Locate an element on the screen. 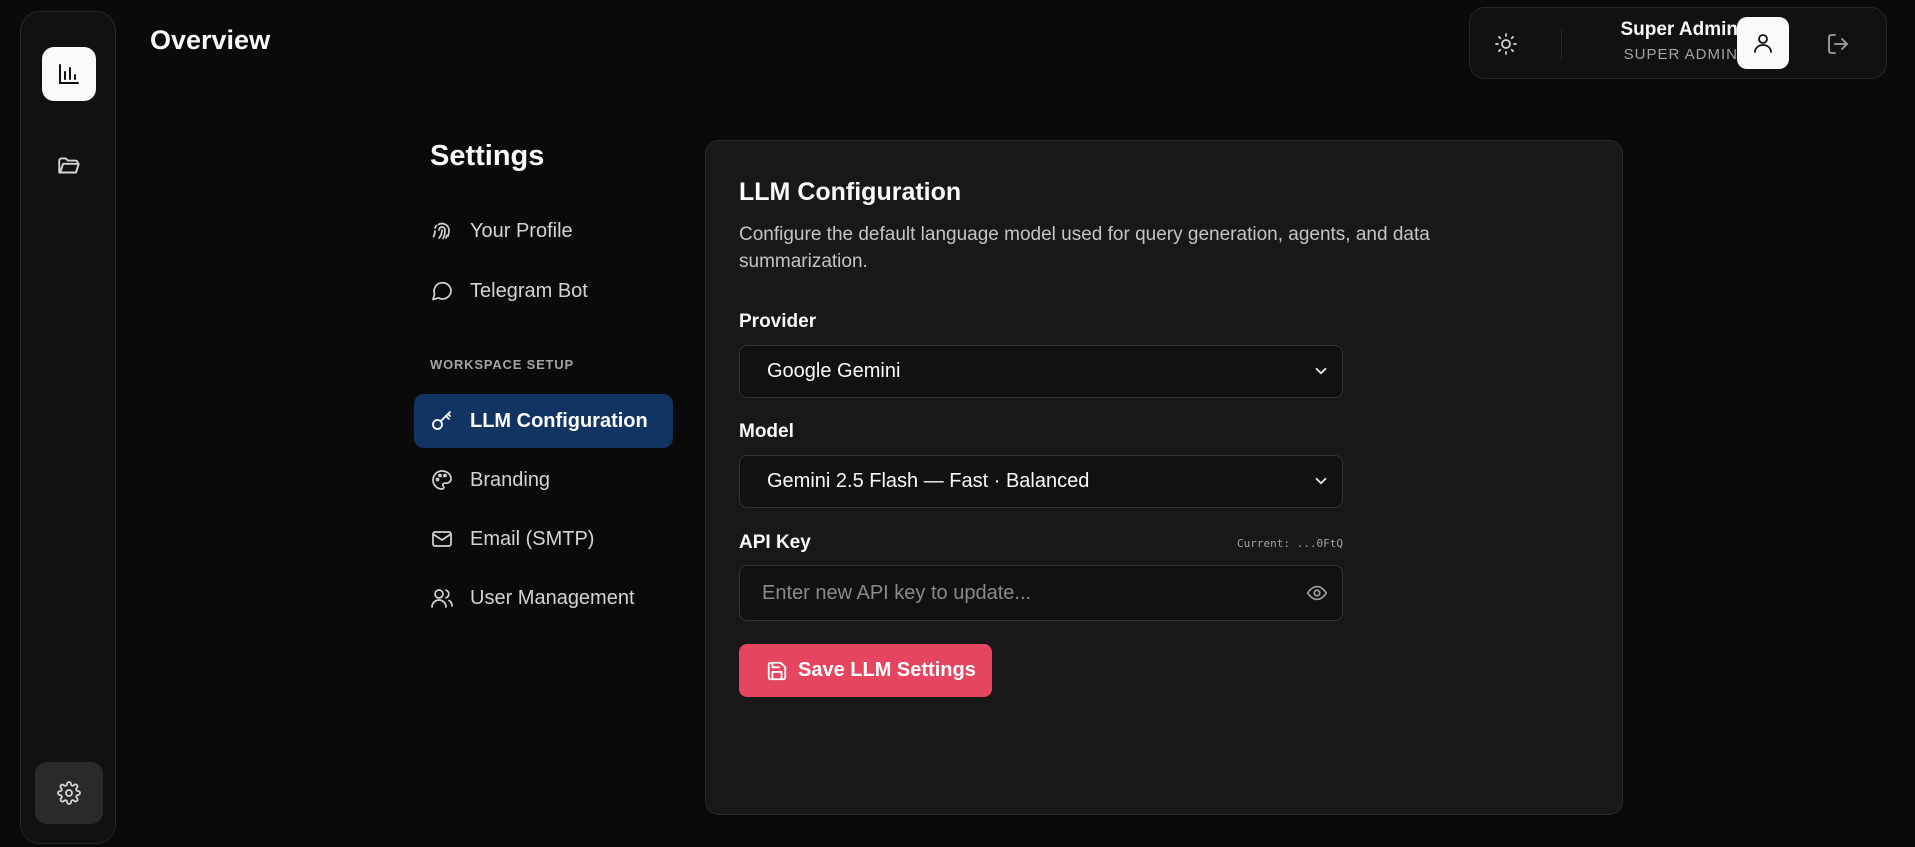 The width and height of the screenshot is (1915, 847). model-label: Model is located at coordinates (766, 431).